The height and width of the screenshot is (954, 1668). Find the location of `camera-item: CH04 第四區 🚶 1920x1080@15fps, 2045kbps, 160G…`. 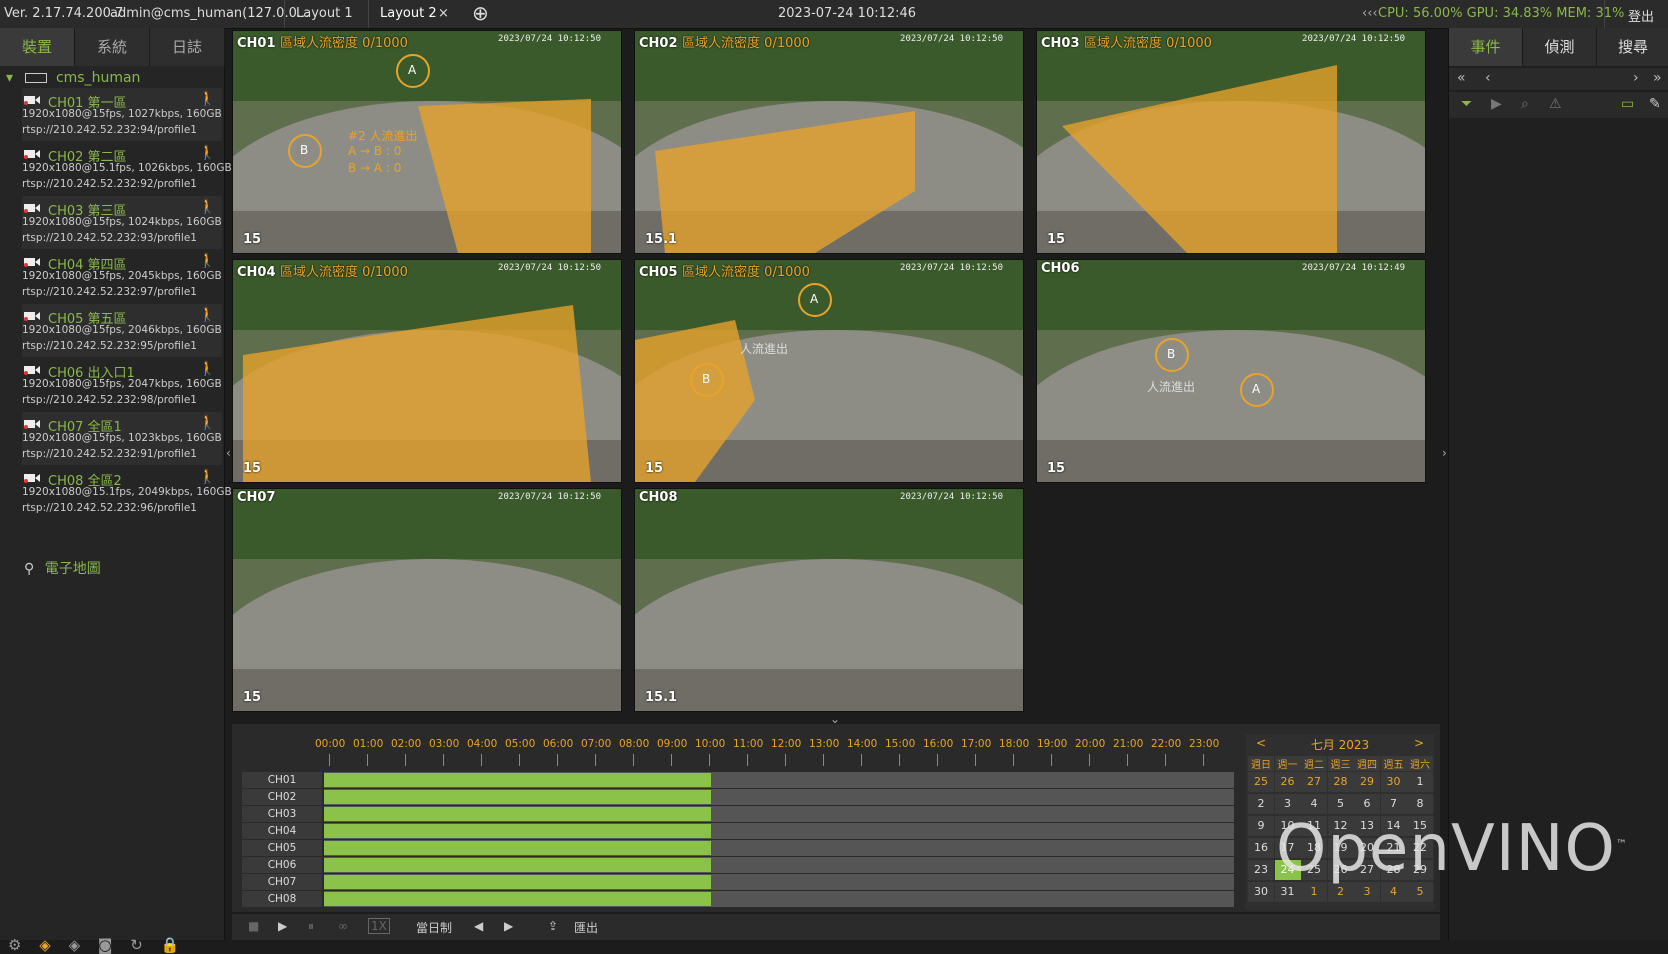

camera-item: CH04 第四區 🚶 1920x1080@15fps, 2045kbps, 160G… is located at coordinates (122, 276).